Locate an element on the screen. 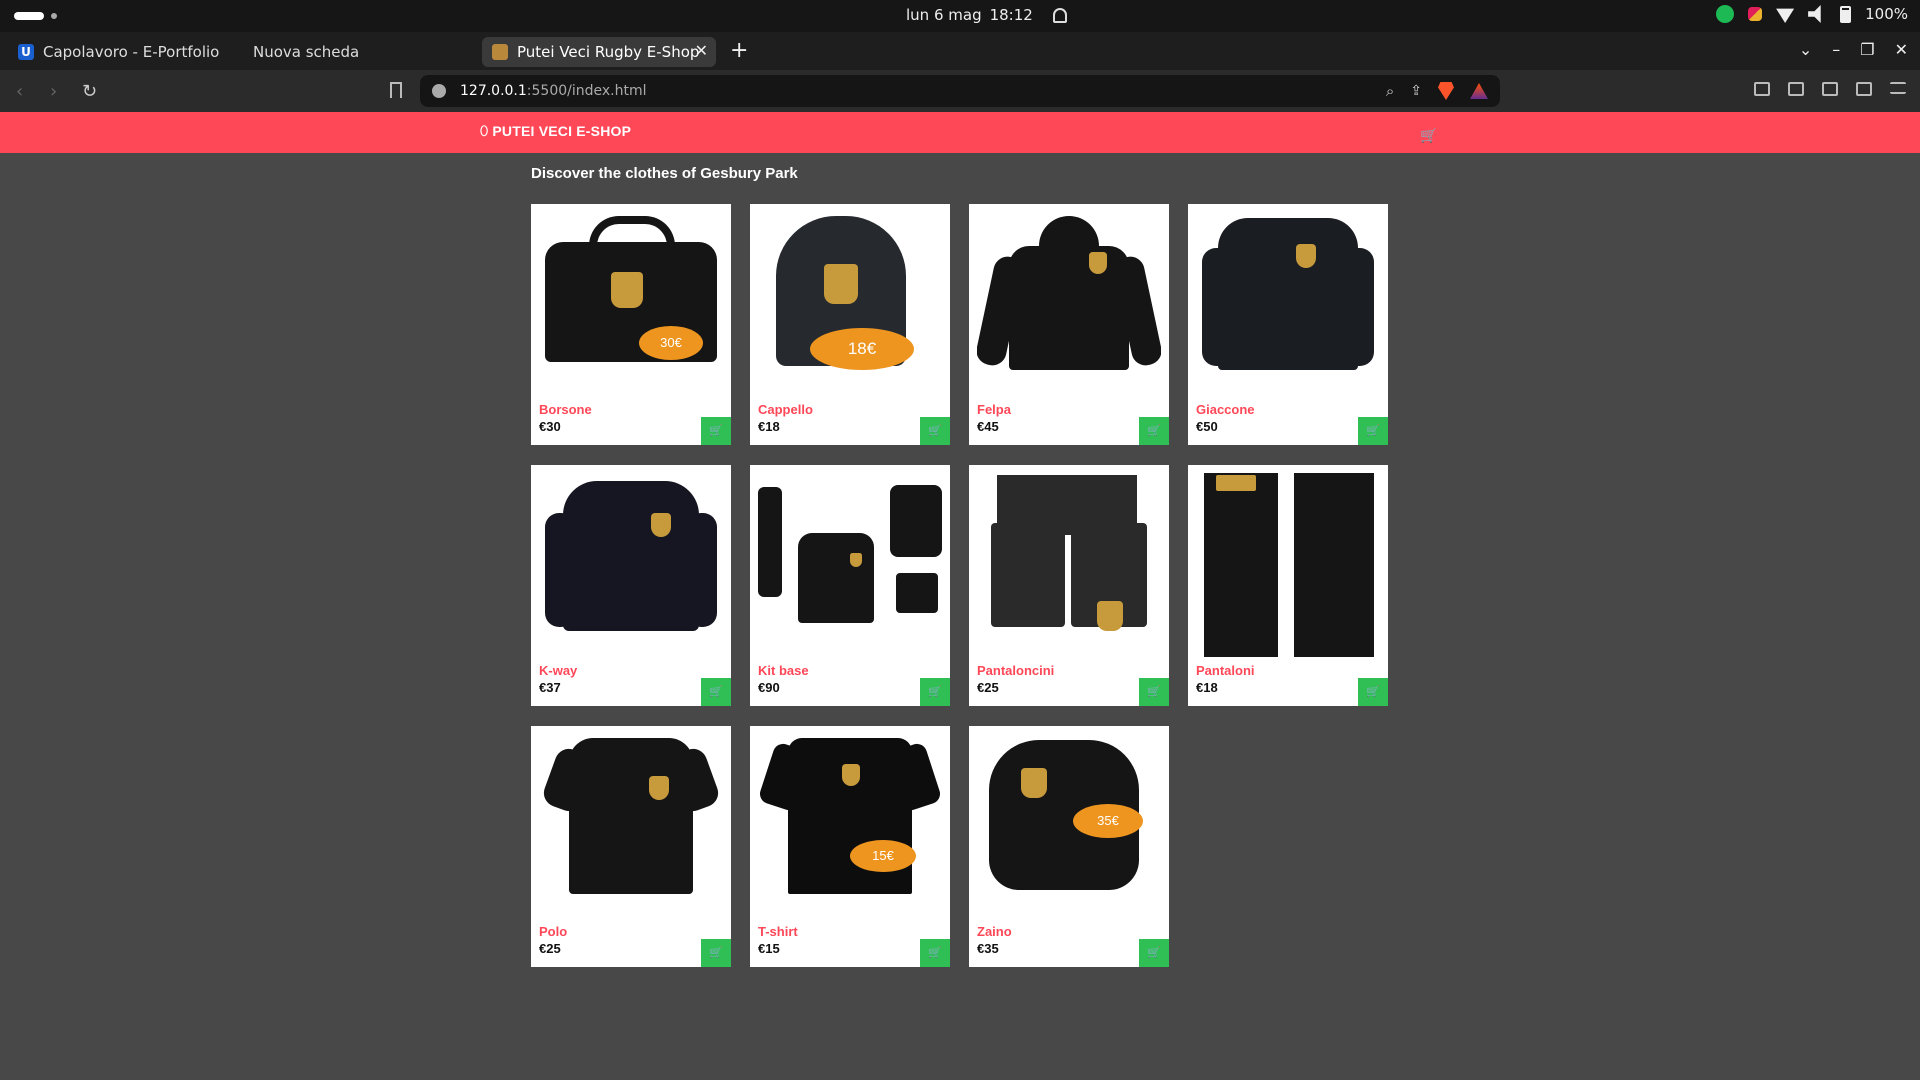 The width and height of the screenshot is (1920, 1080). tab-new: Nuova scheda is located at coordinates (358, 52).